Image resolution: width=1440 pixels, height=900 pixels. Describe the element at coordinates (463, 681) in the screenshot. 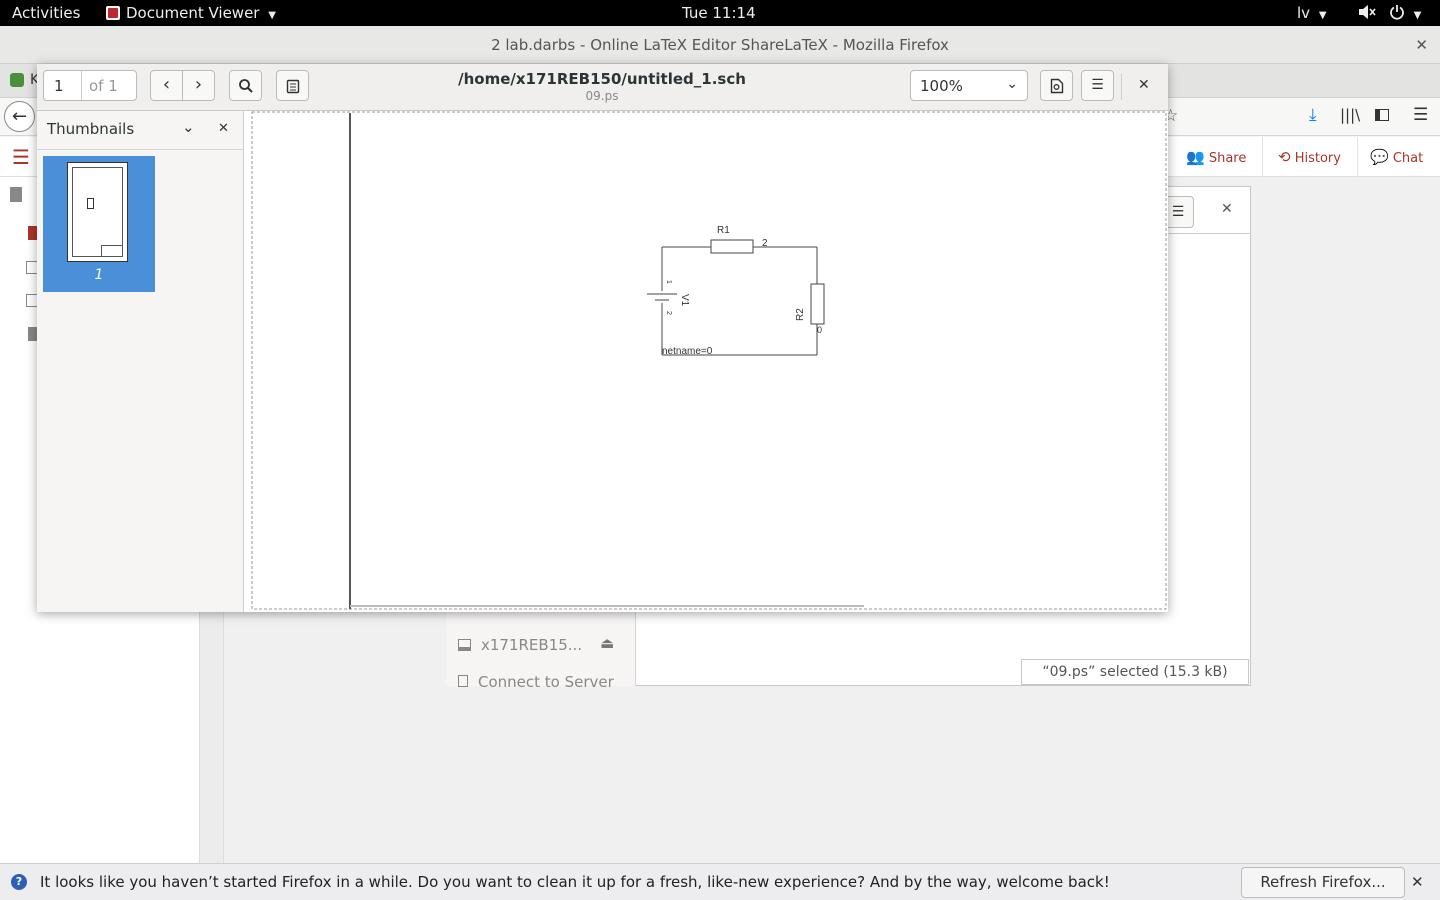

I see `server-icon` at that location.